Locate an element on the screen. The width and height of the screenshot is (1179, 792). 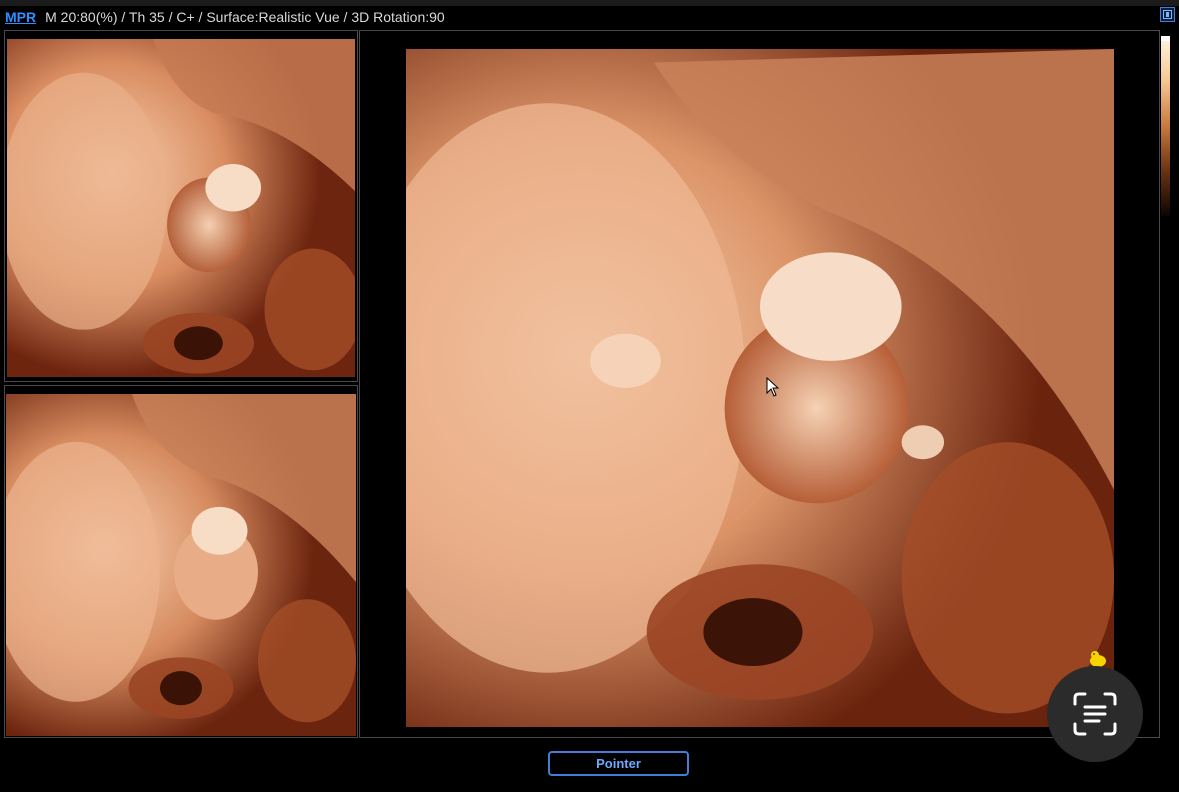
mpr-mode-button: MPR is located at coordinates (20, 17).